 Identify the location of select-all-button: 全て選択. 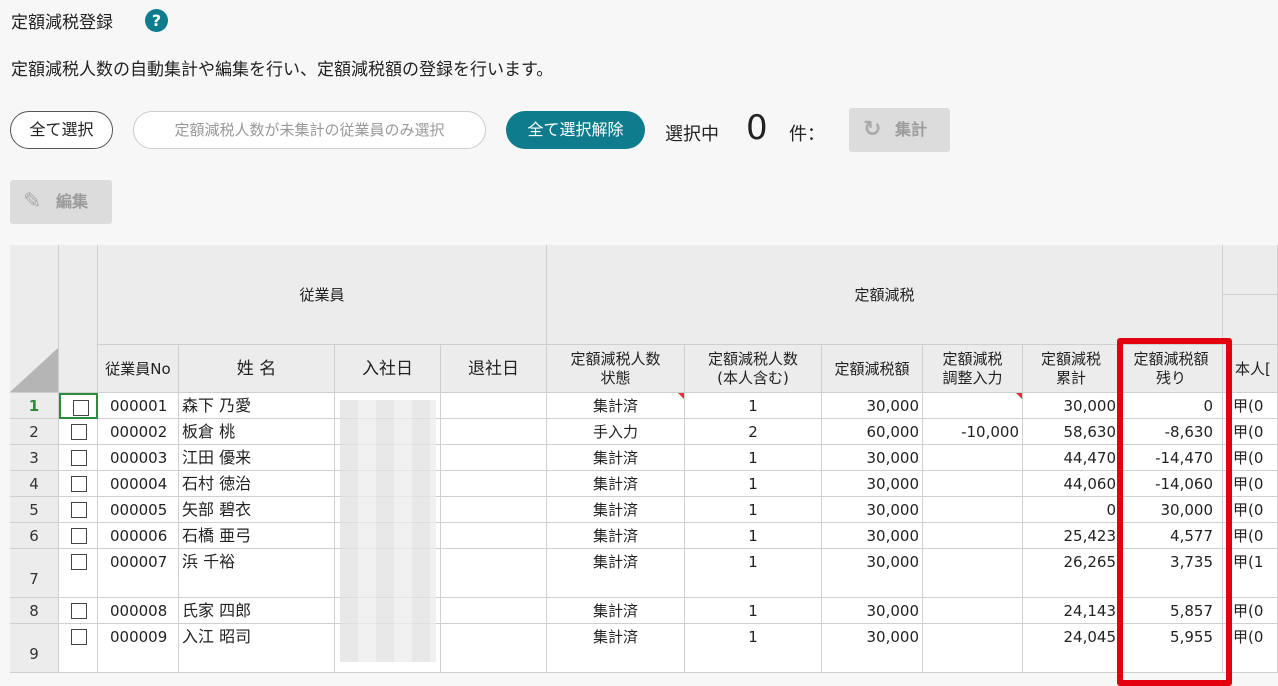
(61, 130).